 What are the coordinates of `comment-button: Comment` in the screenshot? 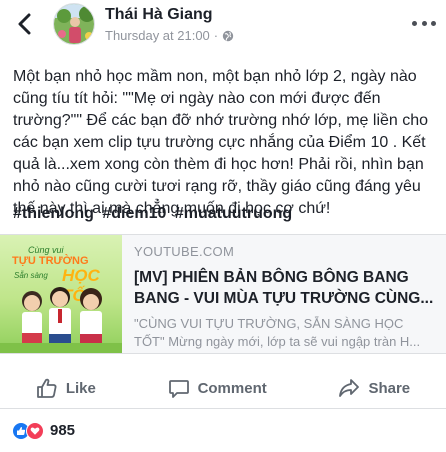 It's located at (217, 388).